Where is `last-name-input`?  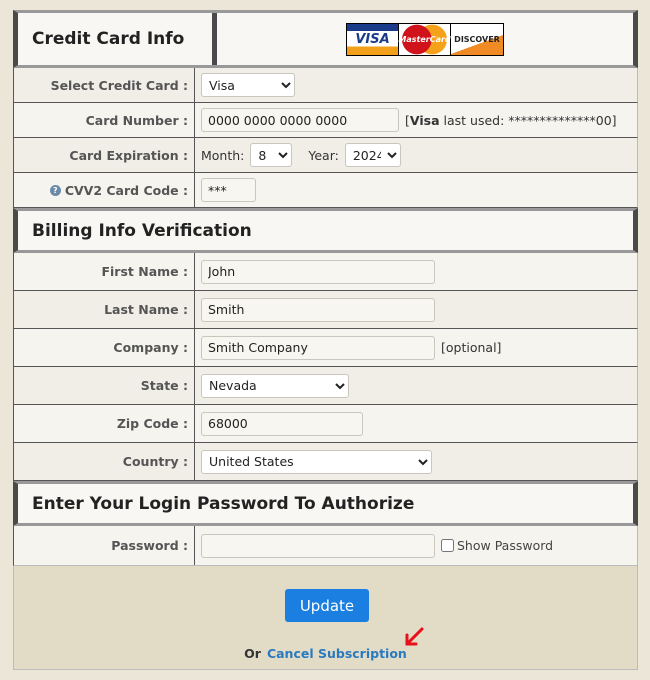 last-name-input is located at coordinates (318, 309).